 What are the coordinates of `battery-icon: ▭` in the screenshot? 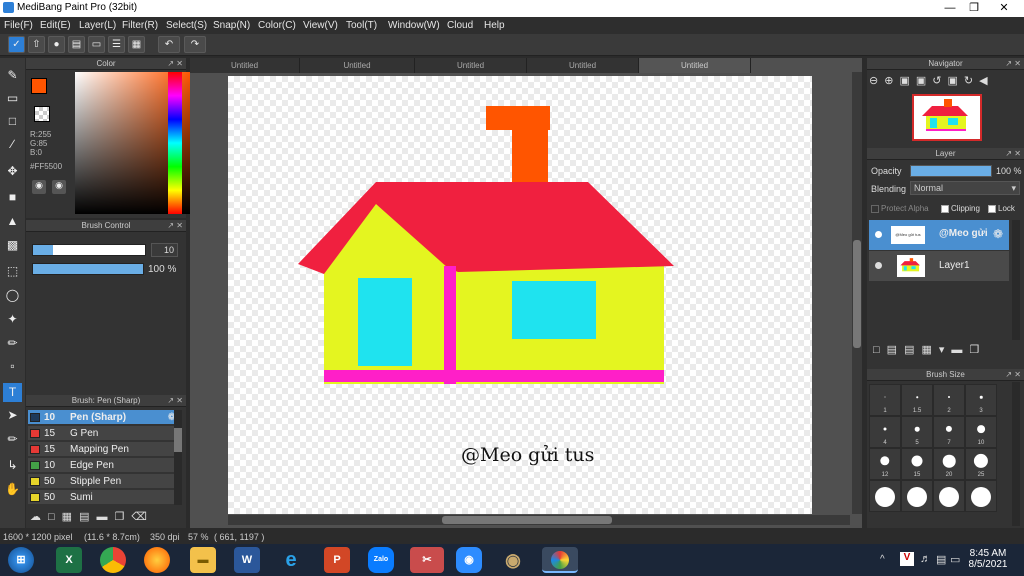 It's located at (955, 559).